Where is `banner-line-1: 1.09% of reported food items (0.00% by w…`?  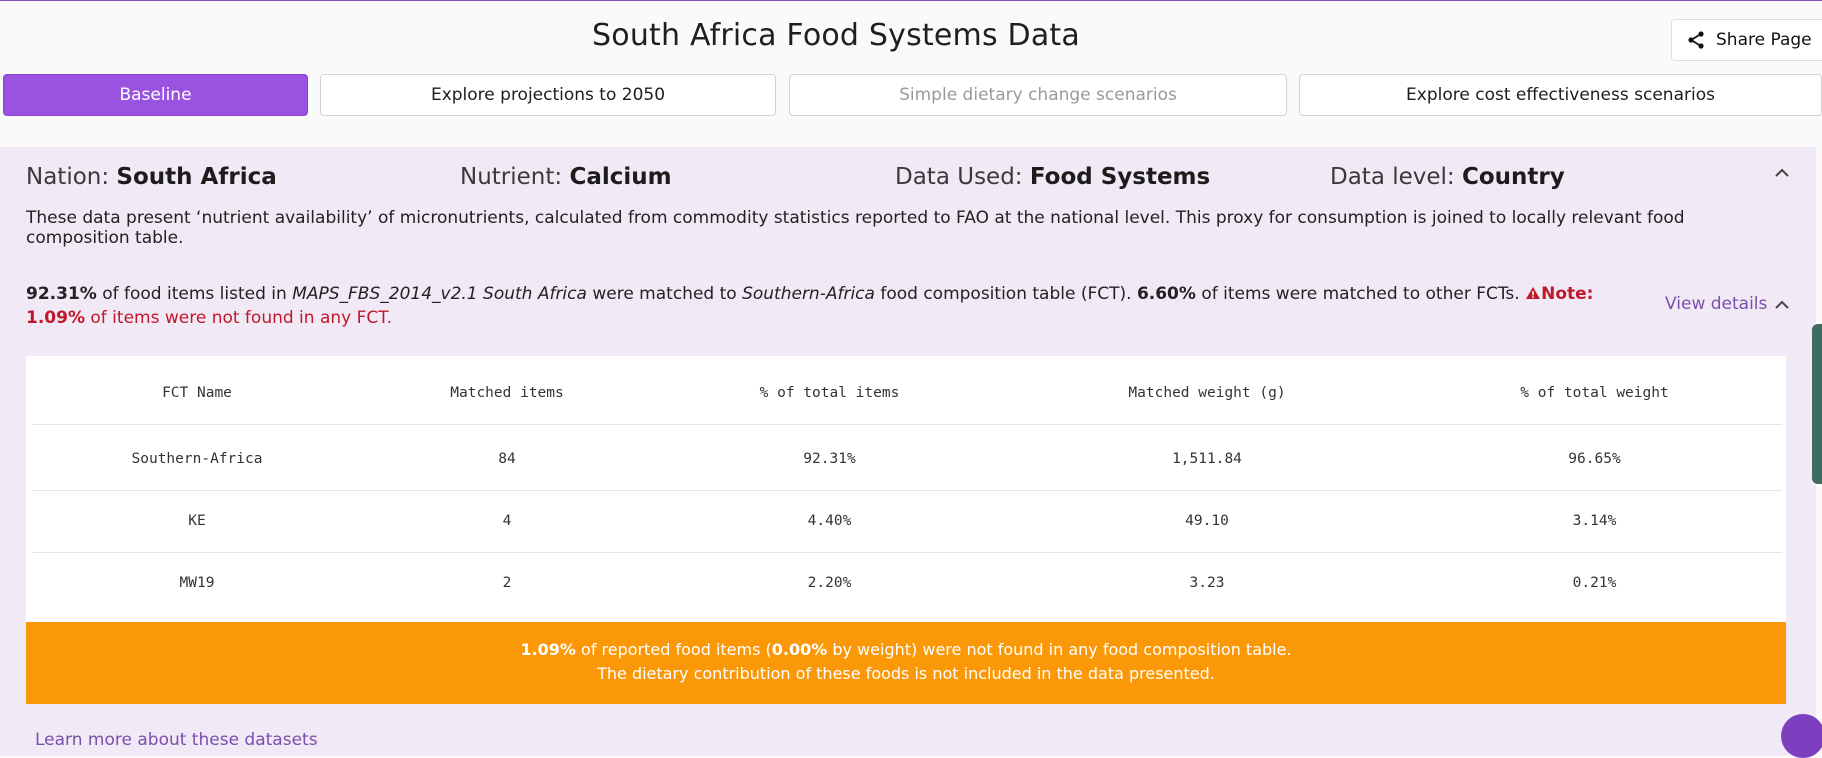 banner-line-1: 1.09% of reported food items (0.00% by w… is located at coordinates (906, 650).